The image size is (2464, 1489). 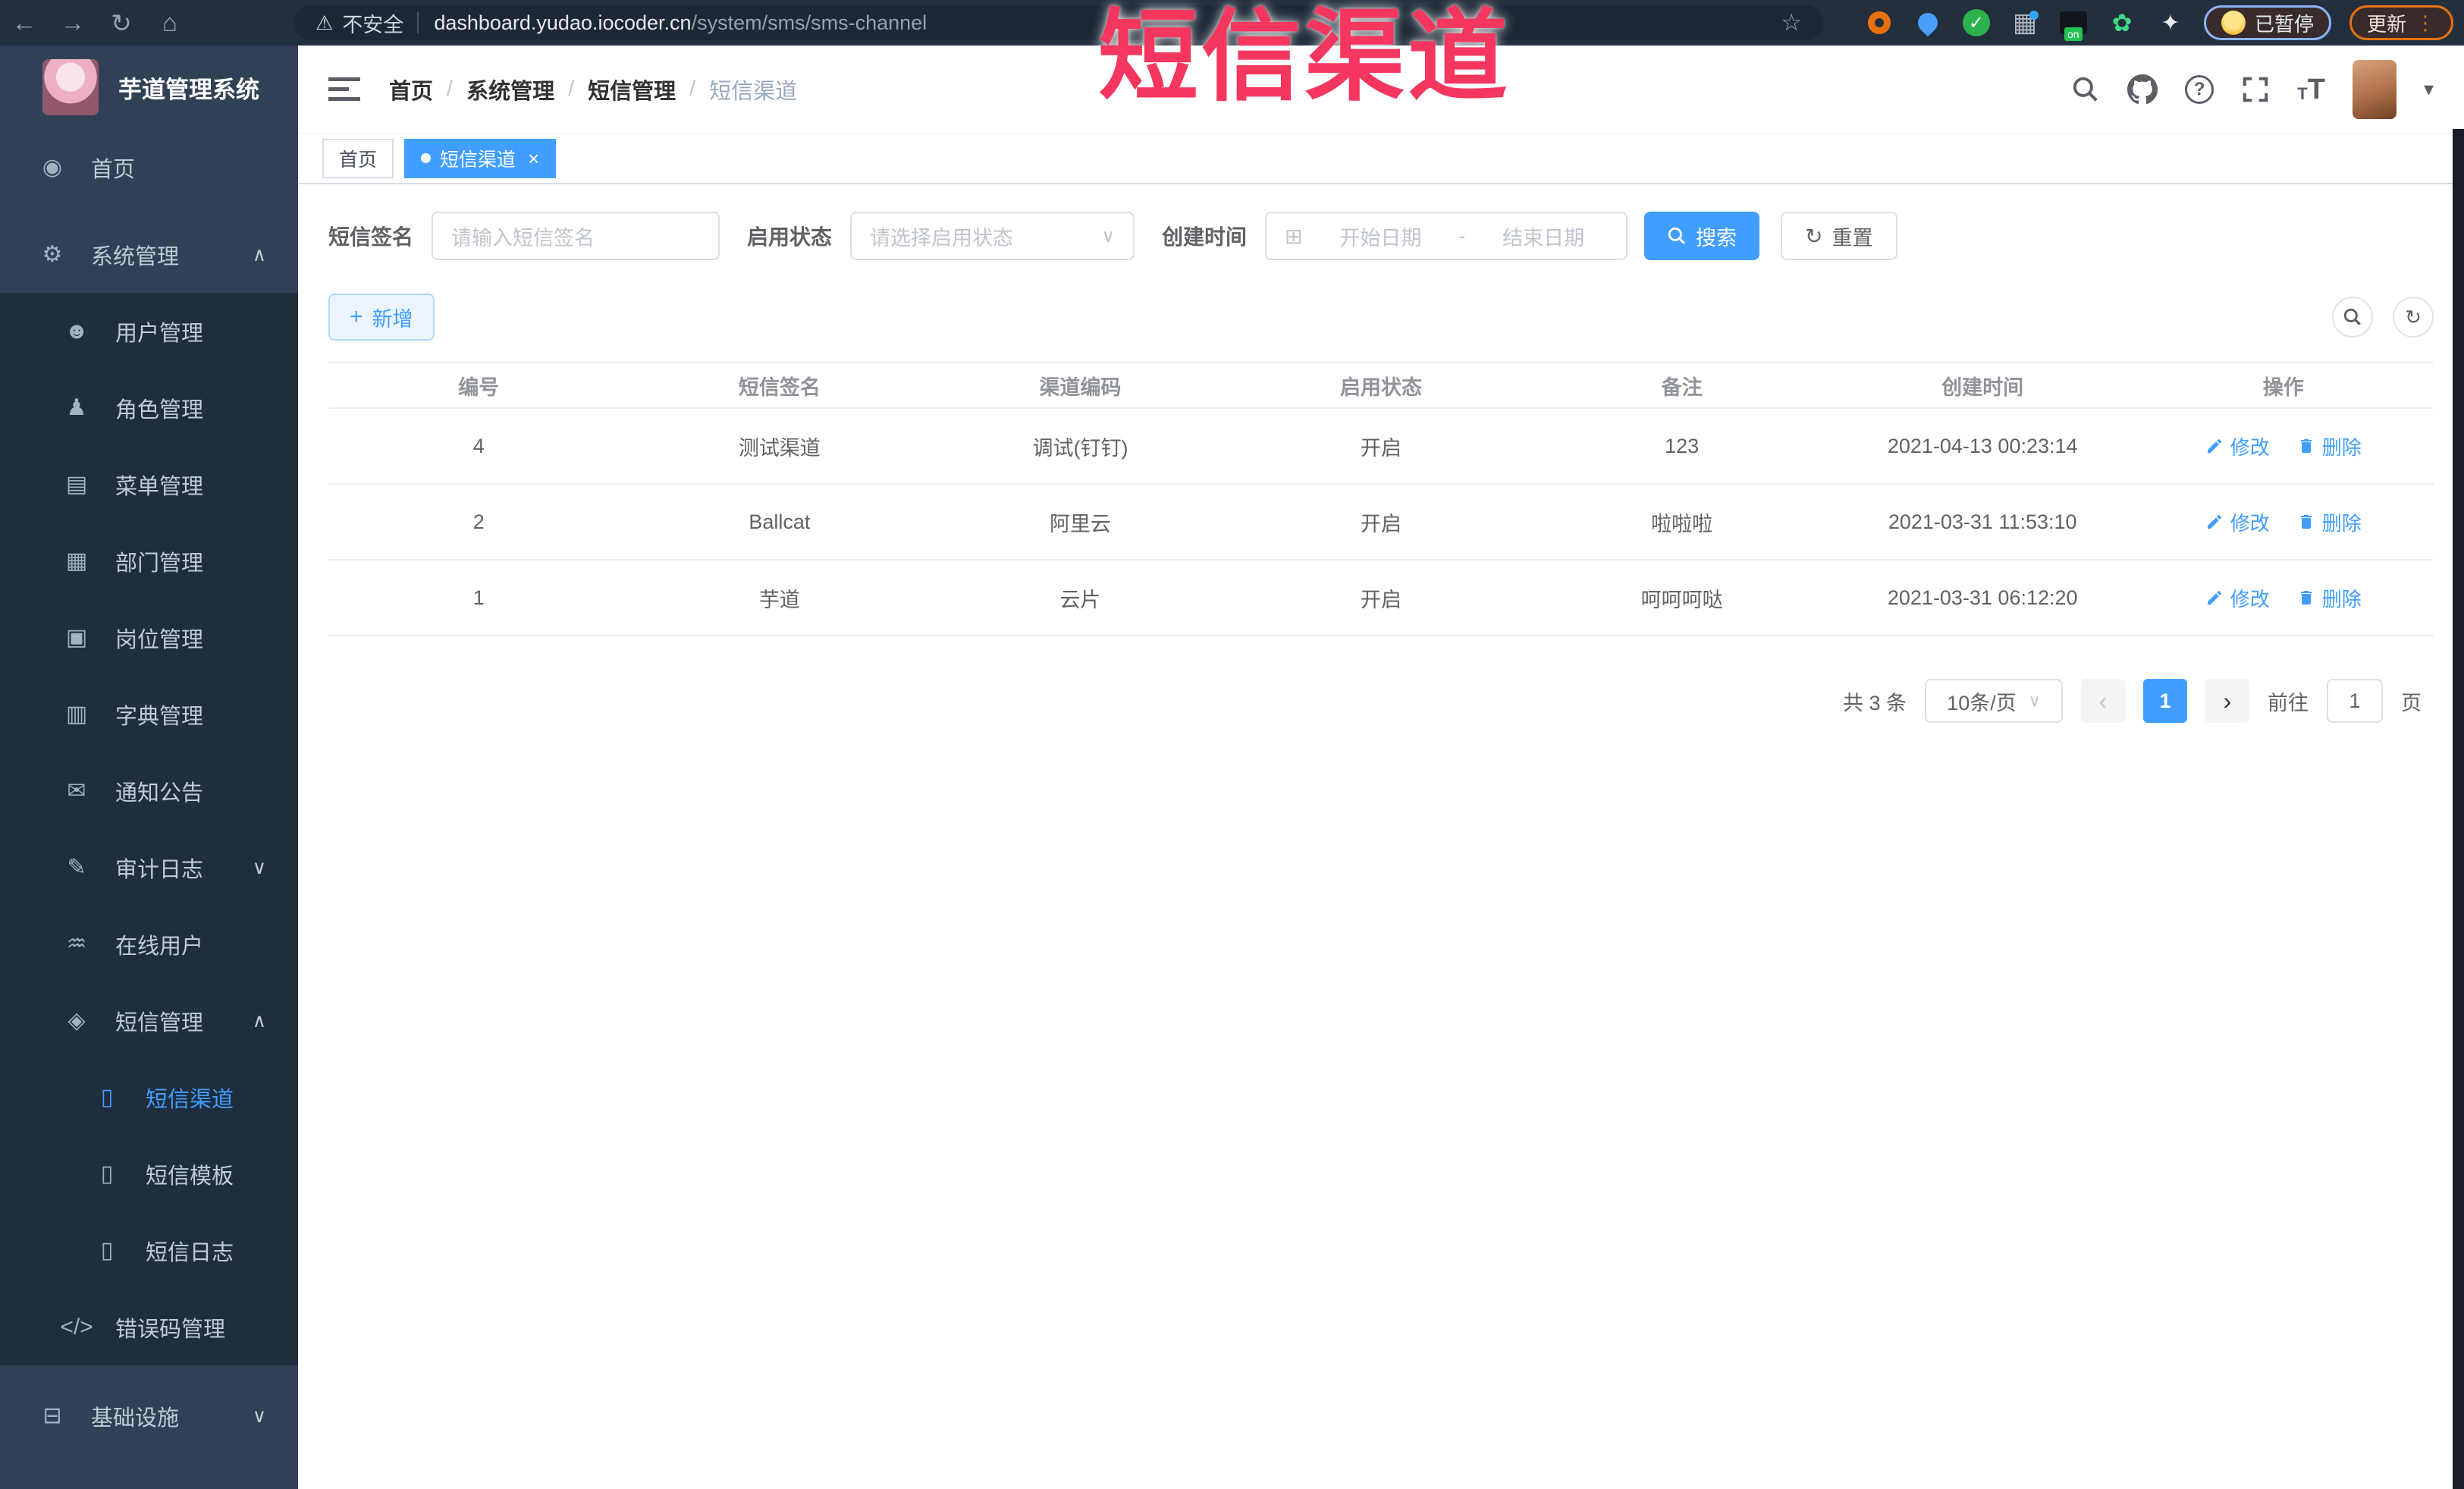 What do you see at coordinates (480, 158) in the screenshot?
I see `tab-sms-channel: 短信渠道 ×` at bounding box center [480, 158].